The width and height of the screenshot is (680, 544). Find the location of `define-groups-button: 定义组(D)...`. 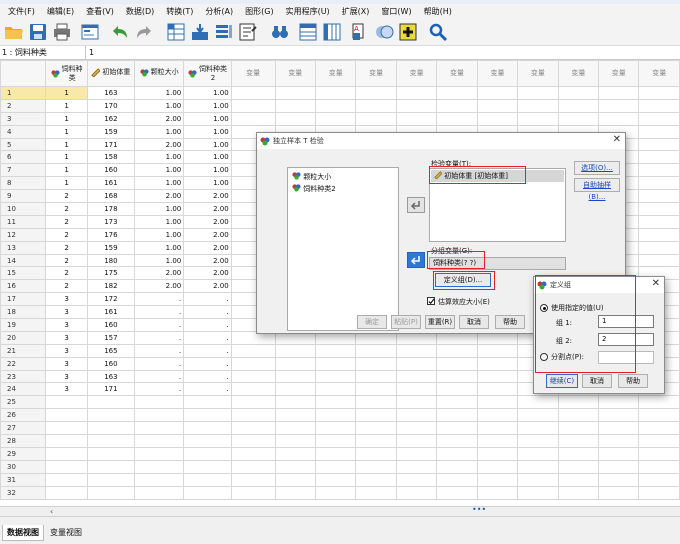

define-groups-button: 定义组(D)... is located at coordinates (463, 280).